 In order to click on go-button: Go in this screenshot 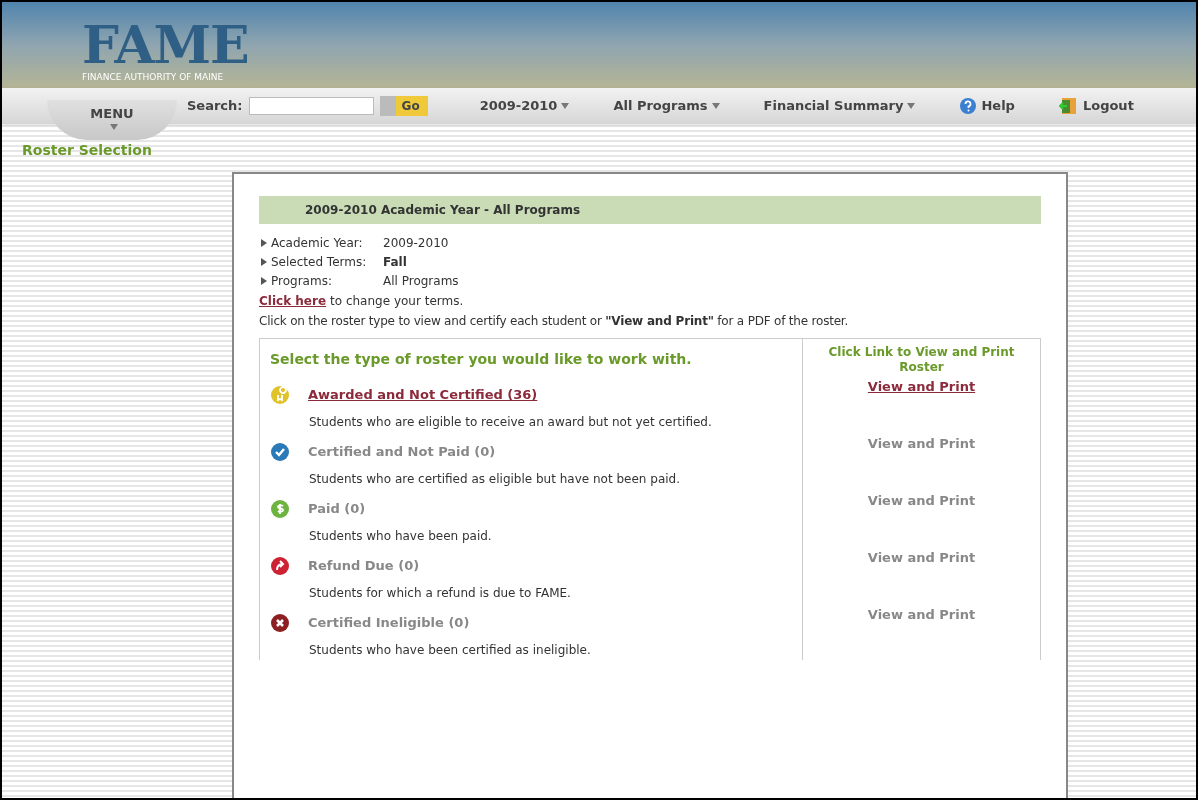, I will do `click(403, 106)`.